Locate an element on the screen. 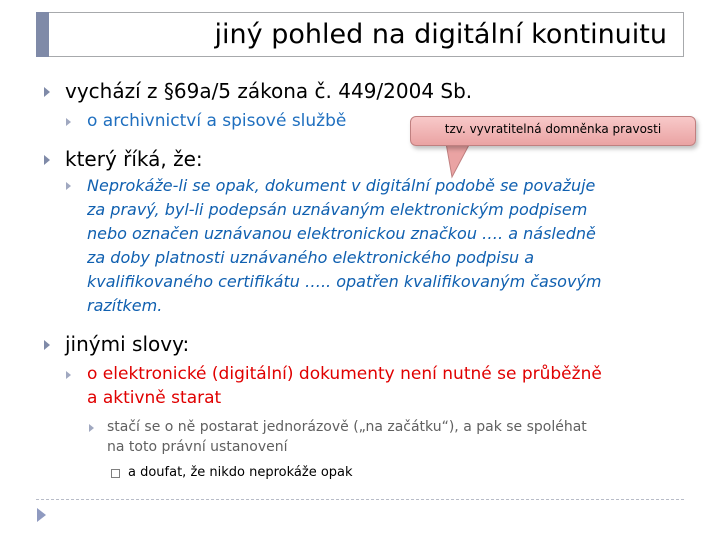 This screenshot has height=540, width=720. square-bullet-icon is located at coordinates (115, 473).